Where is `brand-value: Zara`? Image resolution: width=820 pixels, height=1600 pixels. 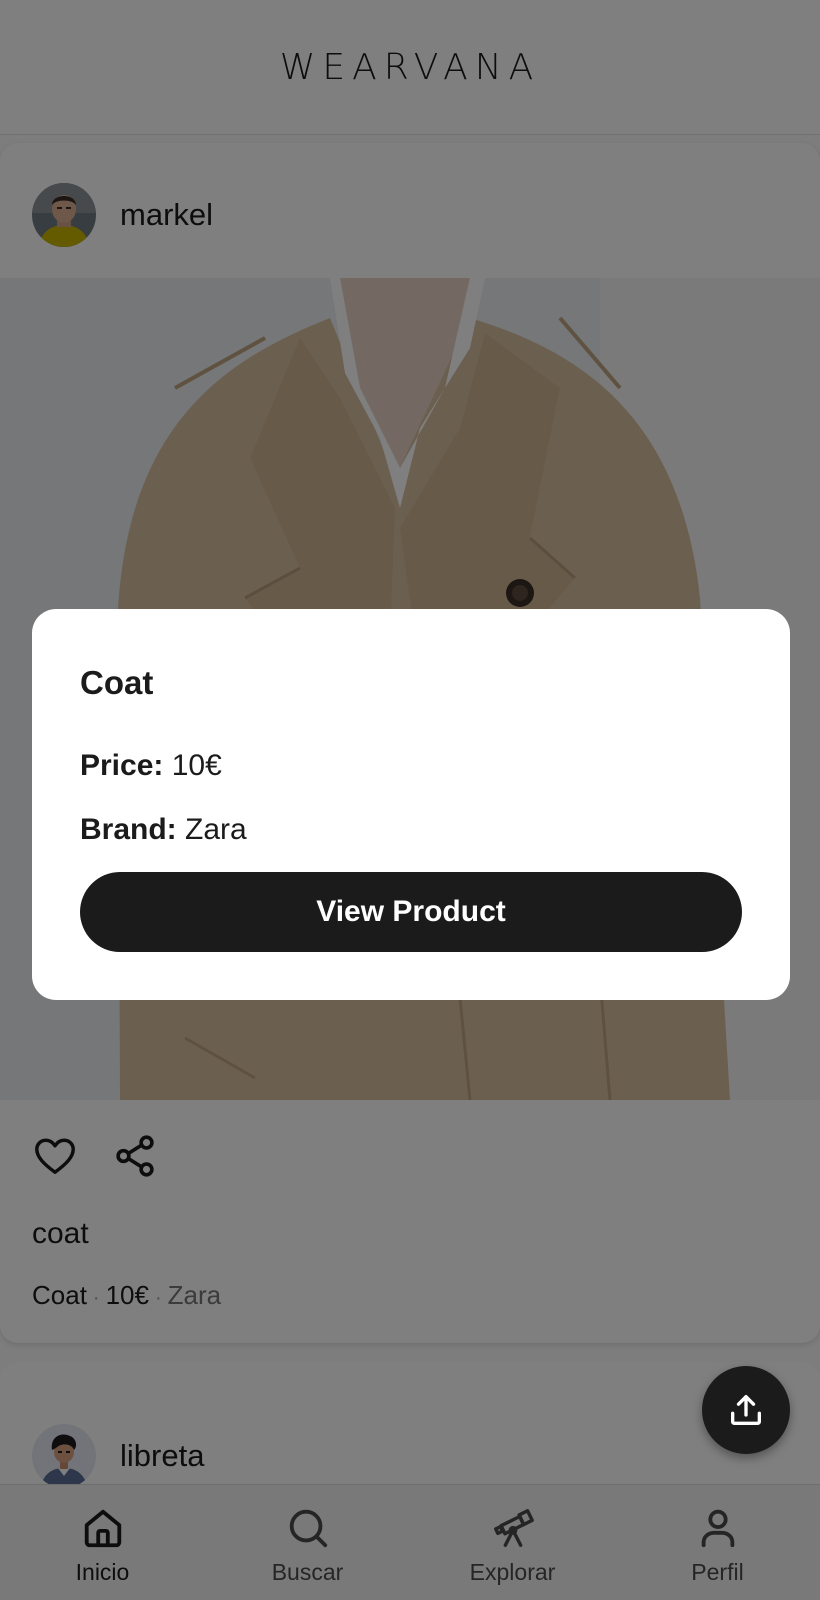
brand-value: Zara is located at coordinates (216, 829).